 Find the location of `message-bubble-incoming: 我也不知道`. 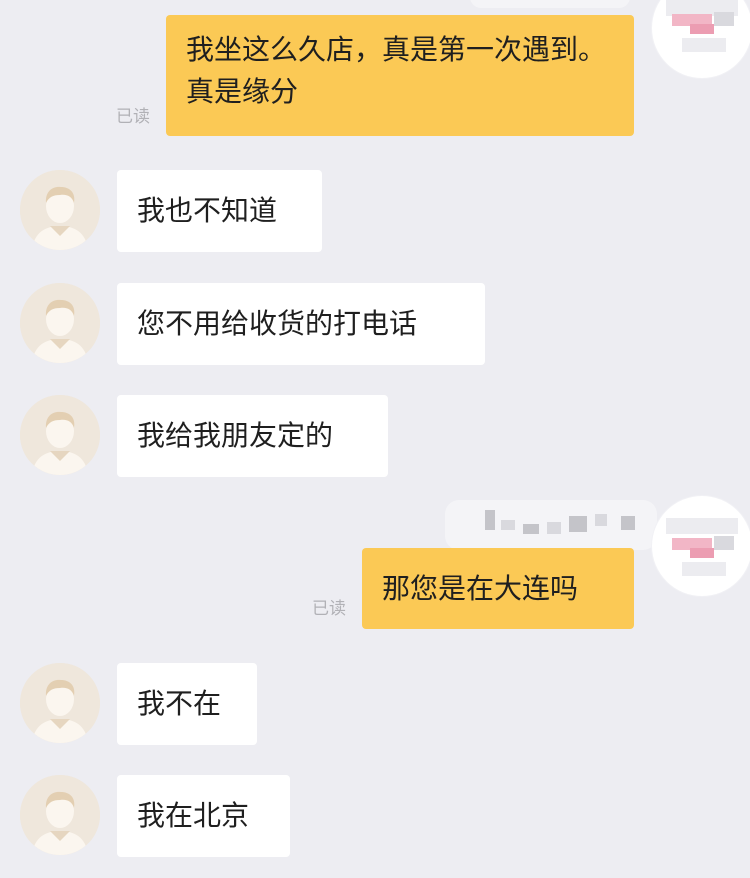

message-bubble-incoming: 我也不知道 is located at coordinates (219, 211).